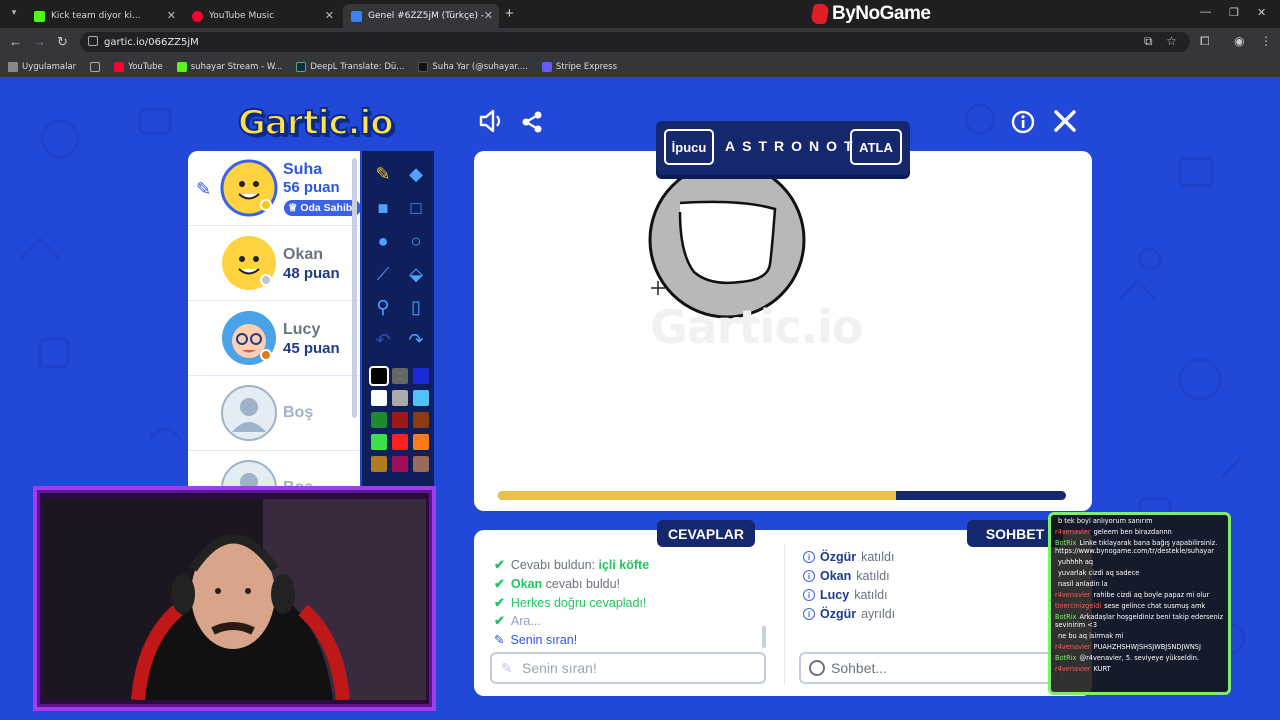 The height and width of the screenshot is (720, 1280). What do you see at coordinates (416, 340) in the screenshot?
I see `redo-icon: ↷` at bounding box center [416, 340].